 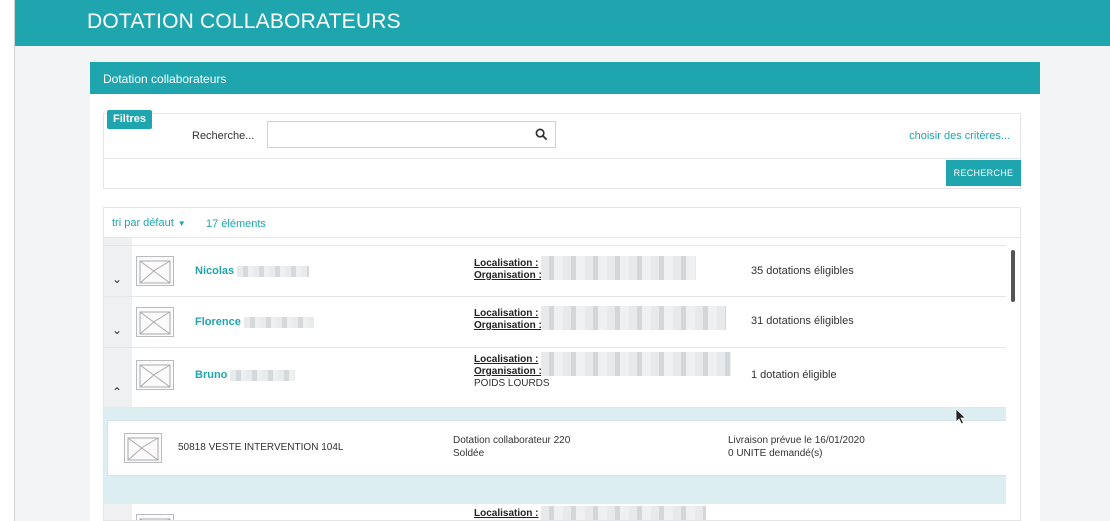 I want to click on organisation-extra: POIDS LOURDS, so click(x=512, y=383).